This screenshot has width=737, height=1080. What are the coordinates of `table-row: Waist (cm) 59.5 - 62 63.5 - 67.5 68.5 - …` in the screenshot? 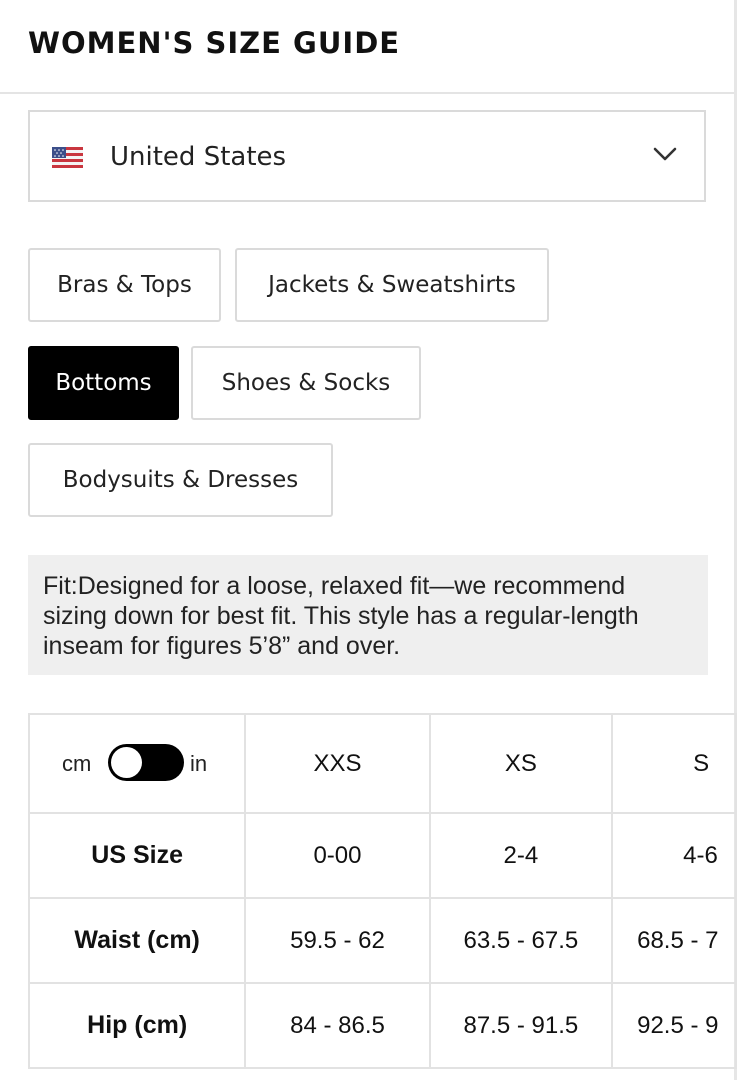 It's located at (382, 940).